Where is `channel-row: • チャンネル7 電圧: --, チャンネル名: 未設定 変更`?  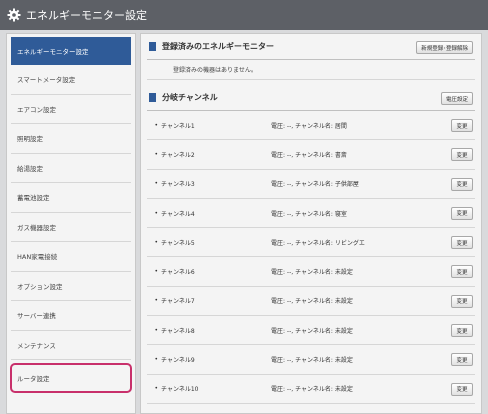 channel-row: • チャンネル7 電圧: --, チャンネル名: 未設定 変更 is located at coordinates (311, 302).